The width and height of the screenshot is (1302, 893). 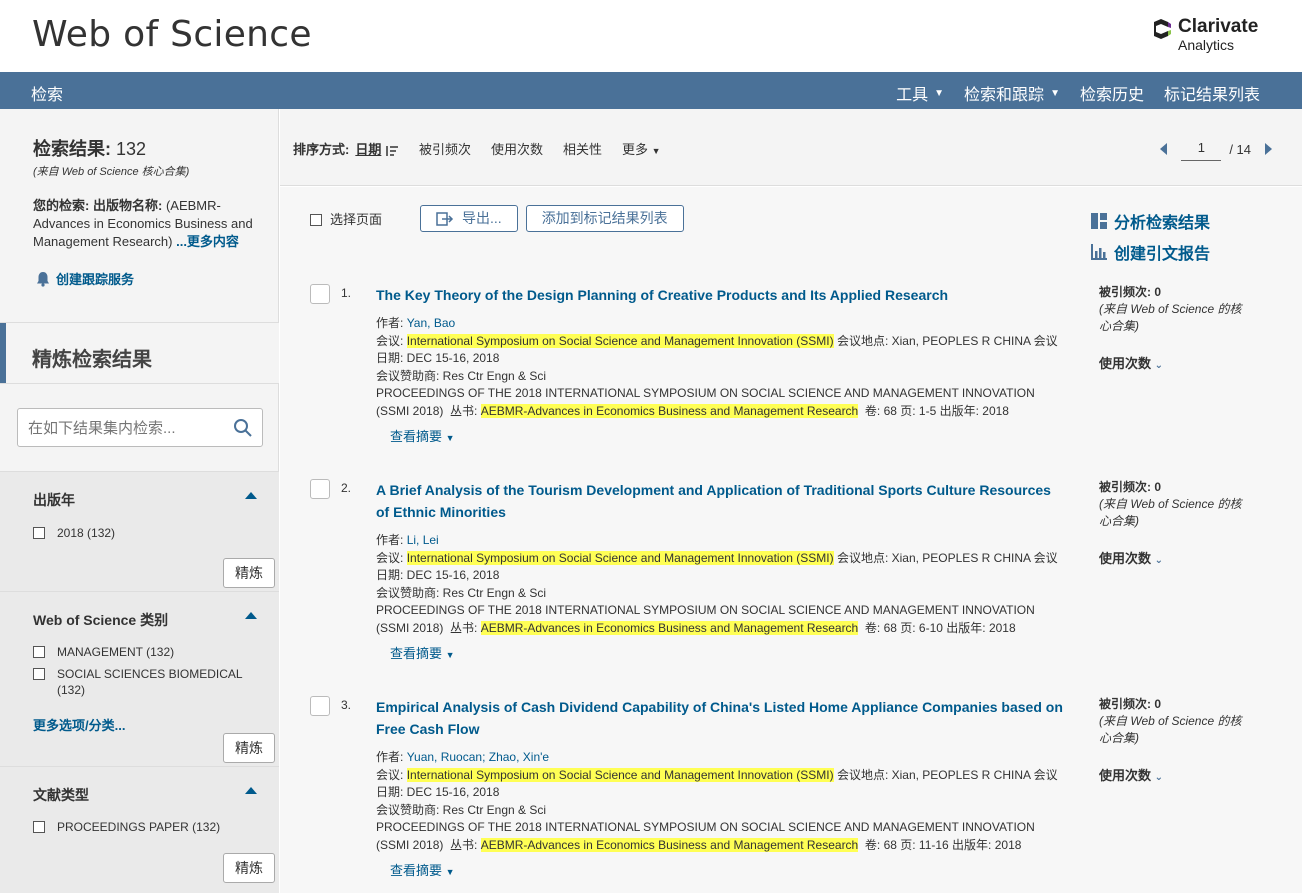 What do you see at coordinates (651, 90) in the screenshot?
I see `main-nav: 检索 工具 ▼ 检索和跟踪 ▼ 检索历史 标记结果列表` at bounding box center [651, 90].